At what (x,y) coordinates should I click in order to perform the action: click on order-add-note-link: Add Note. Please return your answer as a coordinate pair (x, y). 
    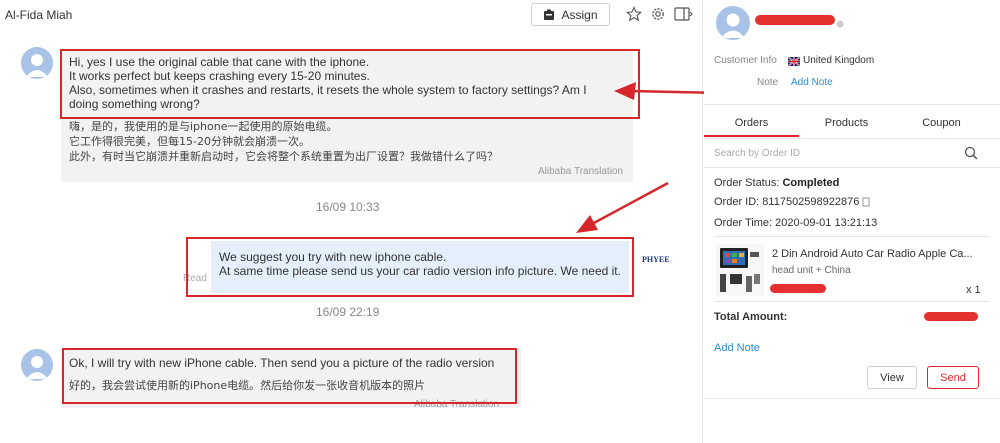
    Looking at the image, I should click on (737, 348).